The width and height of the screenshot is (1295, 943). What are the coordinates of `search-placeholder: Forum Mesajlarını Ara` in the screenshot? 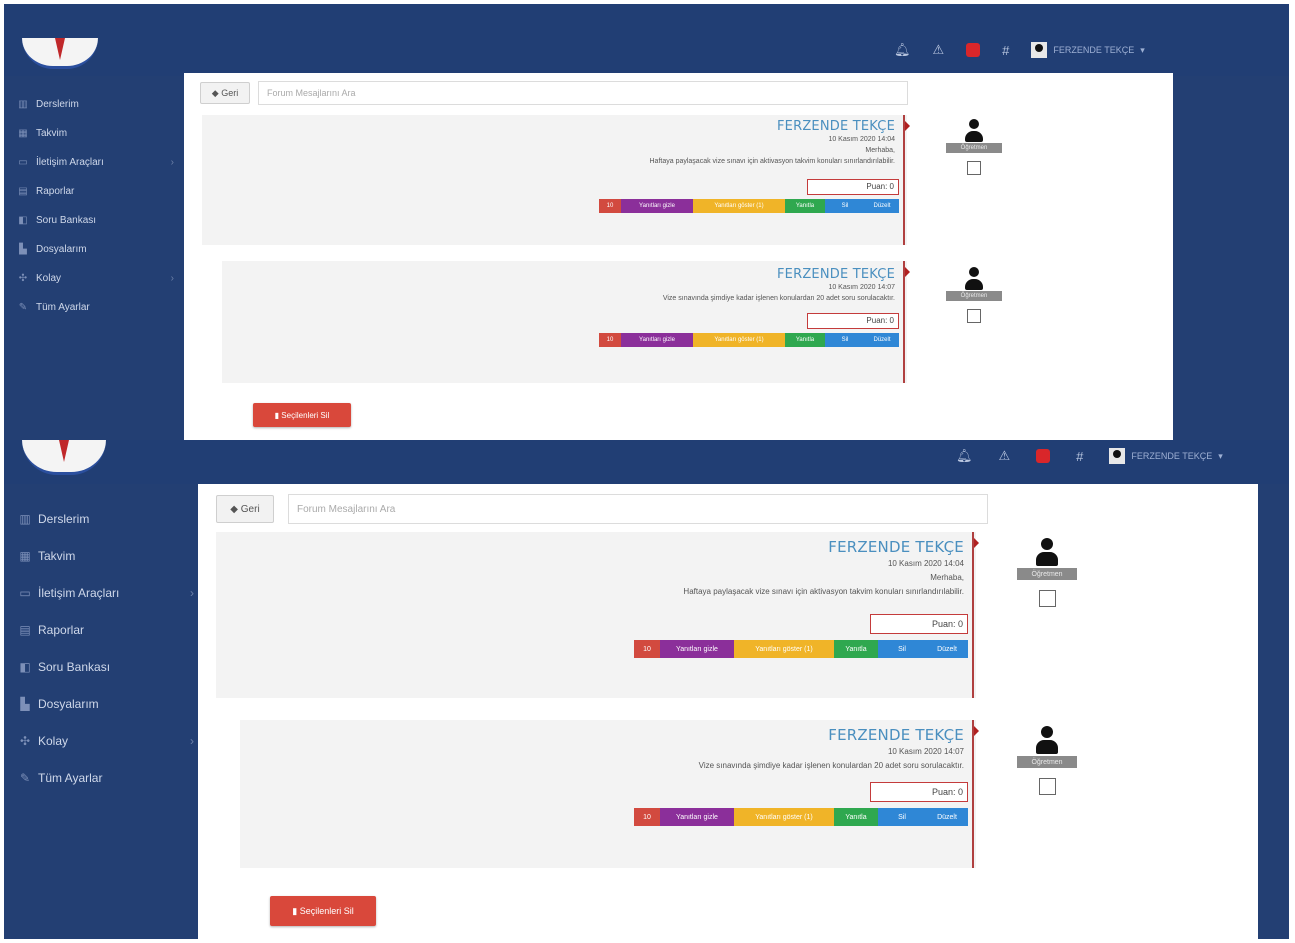 It's located at (311, 93).